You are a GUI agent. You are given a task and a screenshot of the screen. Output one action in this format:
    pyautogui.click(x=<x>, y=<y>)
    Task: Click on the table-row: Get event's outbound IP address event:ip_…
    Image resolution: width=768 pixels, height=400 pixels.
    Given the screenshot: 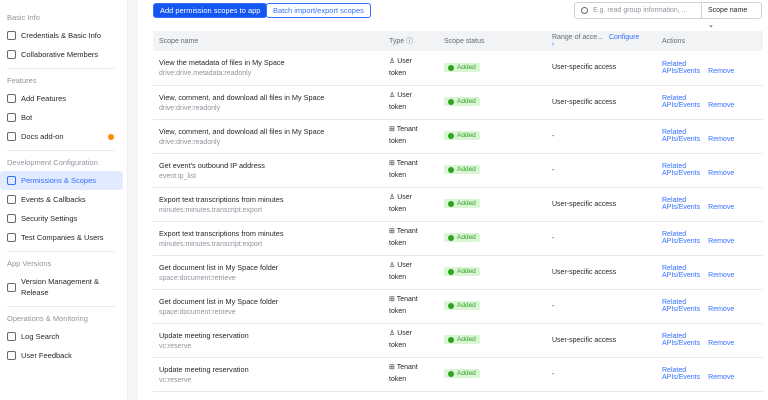 What is the action you would take?
    pyautogui.click(x=458, y=170)
    